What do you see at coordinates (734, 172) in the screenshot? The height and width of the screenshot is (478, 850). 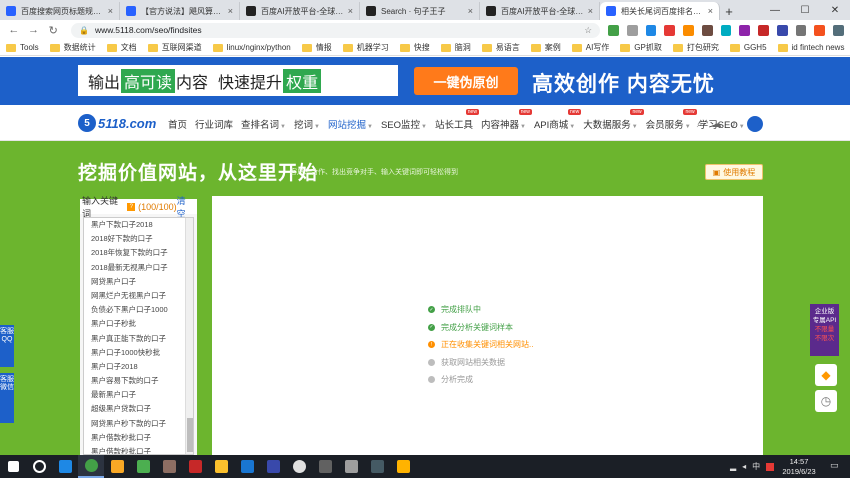 I see `tutorial-button: ▣ 使用教程` at bounding box center [734, 172].